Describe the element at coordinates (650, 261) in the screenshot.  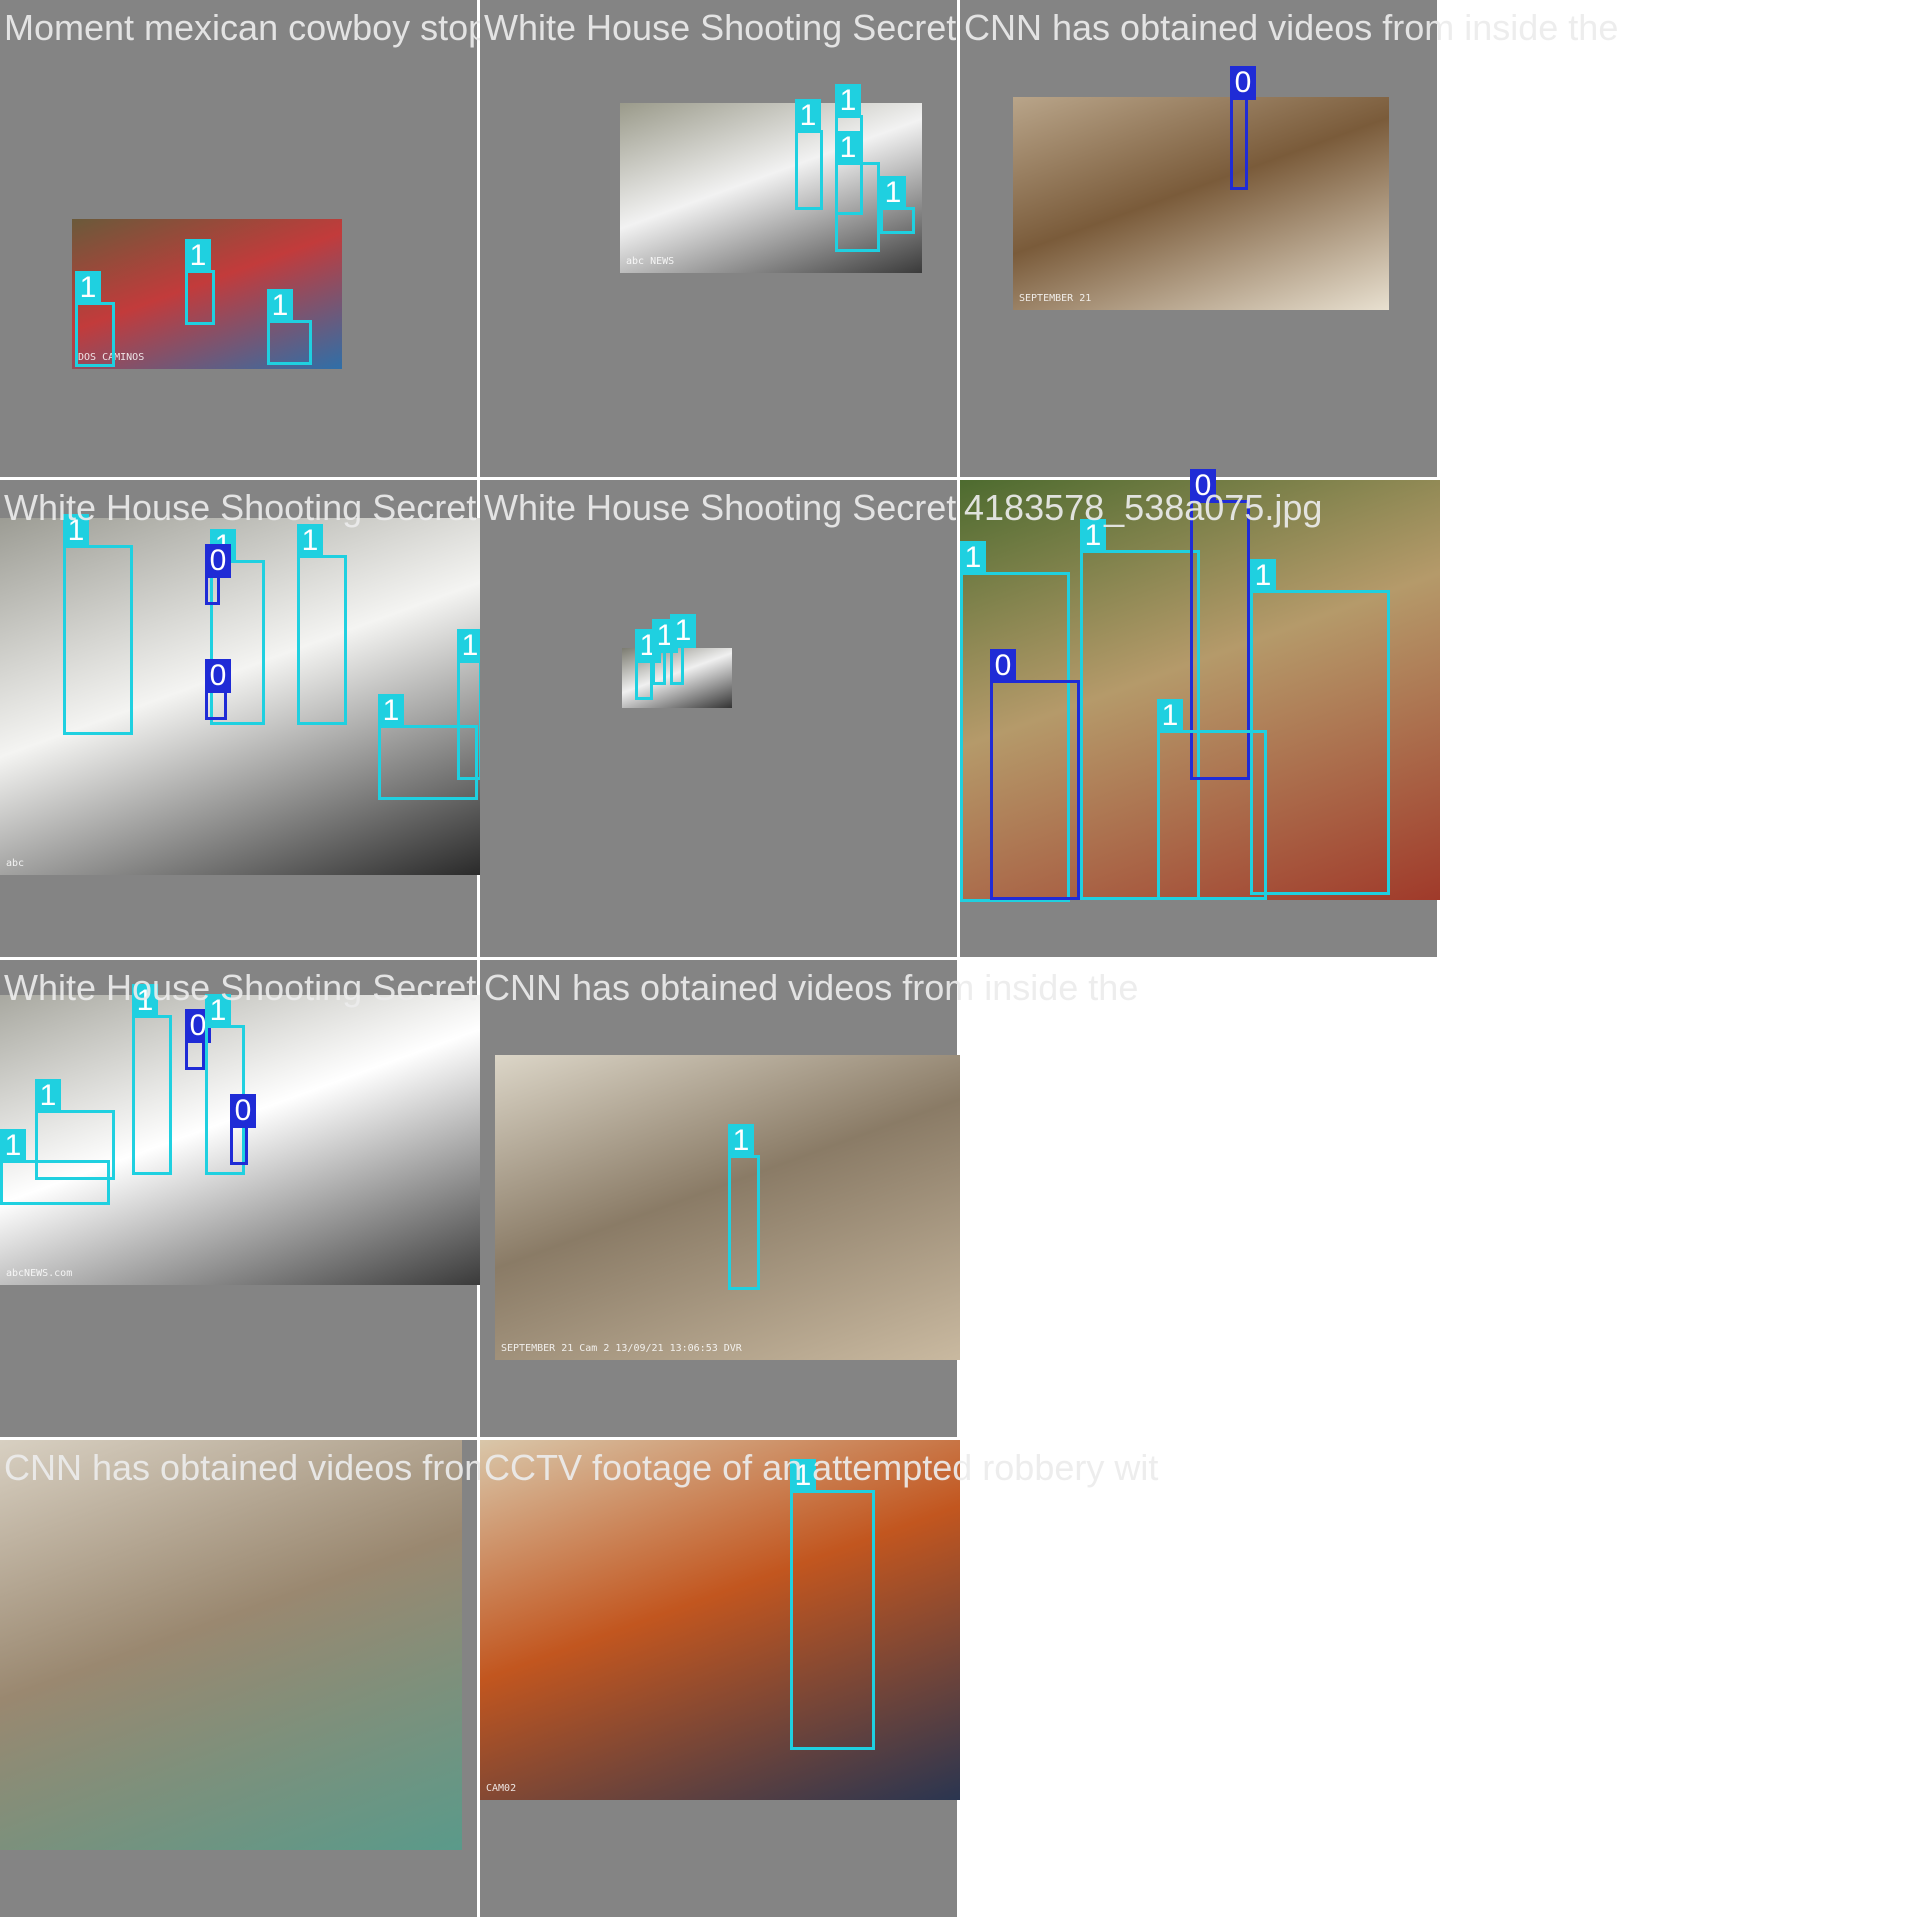
I see `watermark: abc NEWS` at that location.